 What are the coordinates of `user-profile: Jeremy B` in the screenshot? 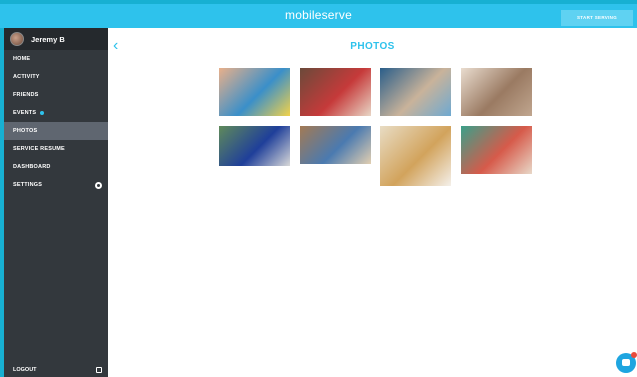 It's located at (56, 39).